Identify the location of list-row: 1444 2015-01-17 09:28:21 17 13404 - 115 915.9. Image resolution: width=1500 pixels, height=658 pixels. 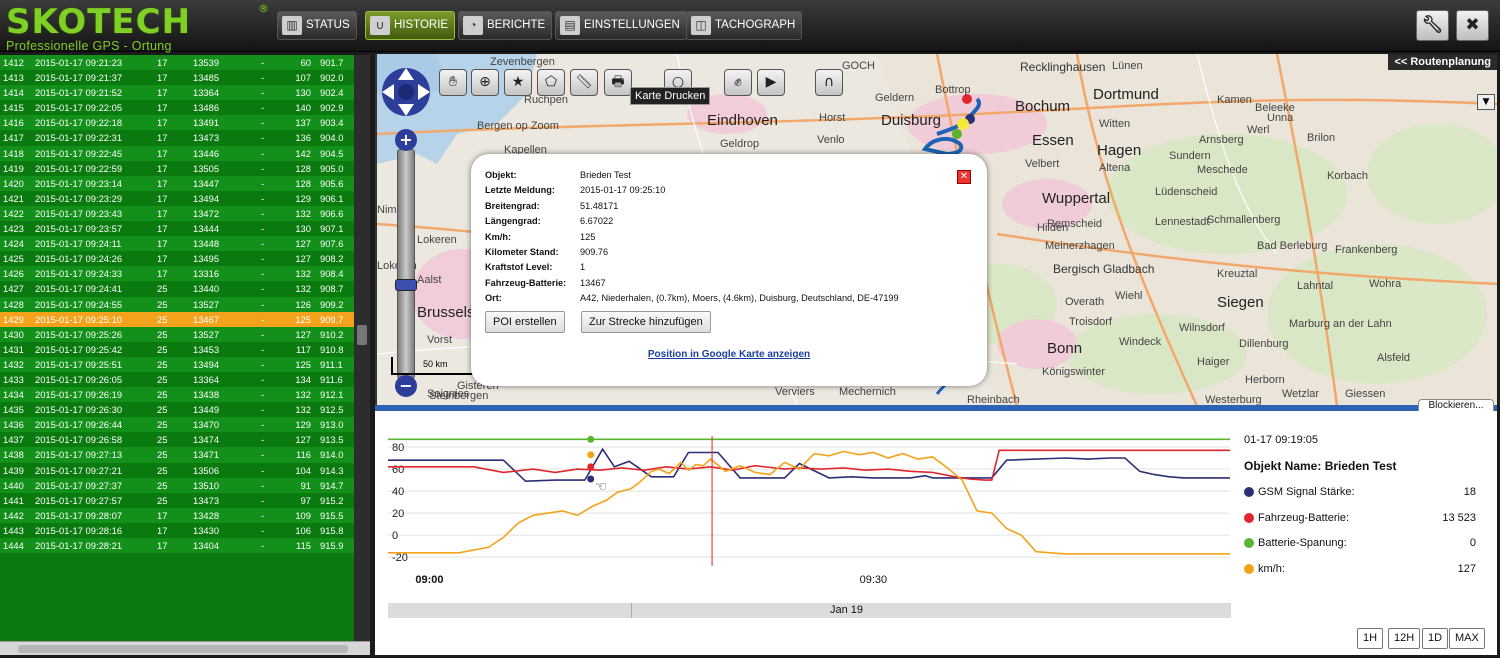
(185, 546).